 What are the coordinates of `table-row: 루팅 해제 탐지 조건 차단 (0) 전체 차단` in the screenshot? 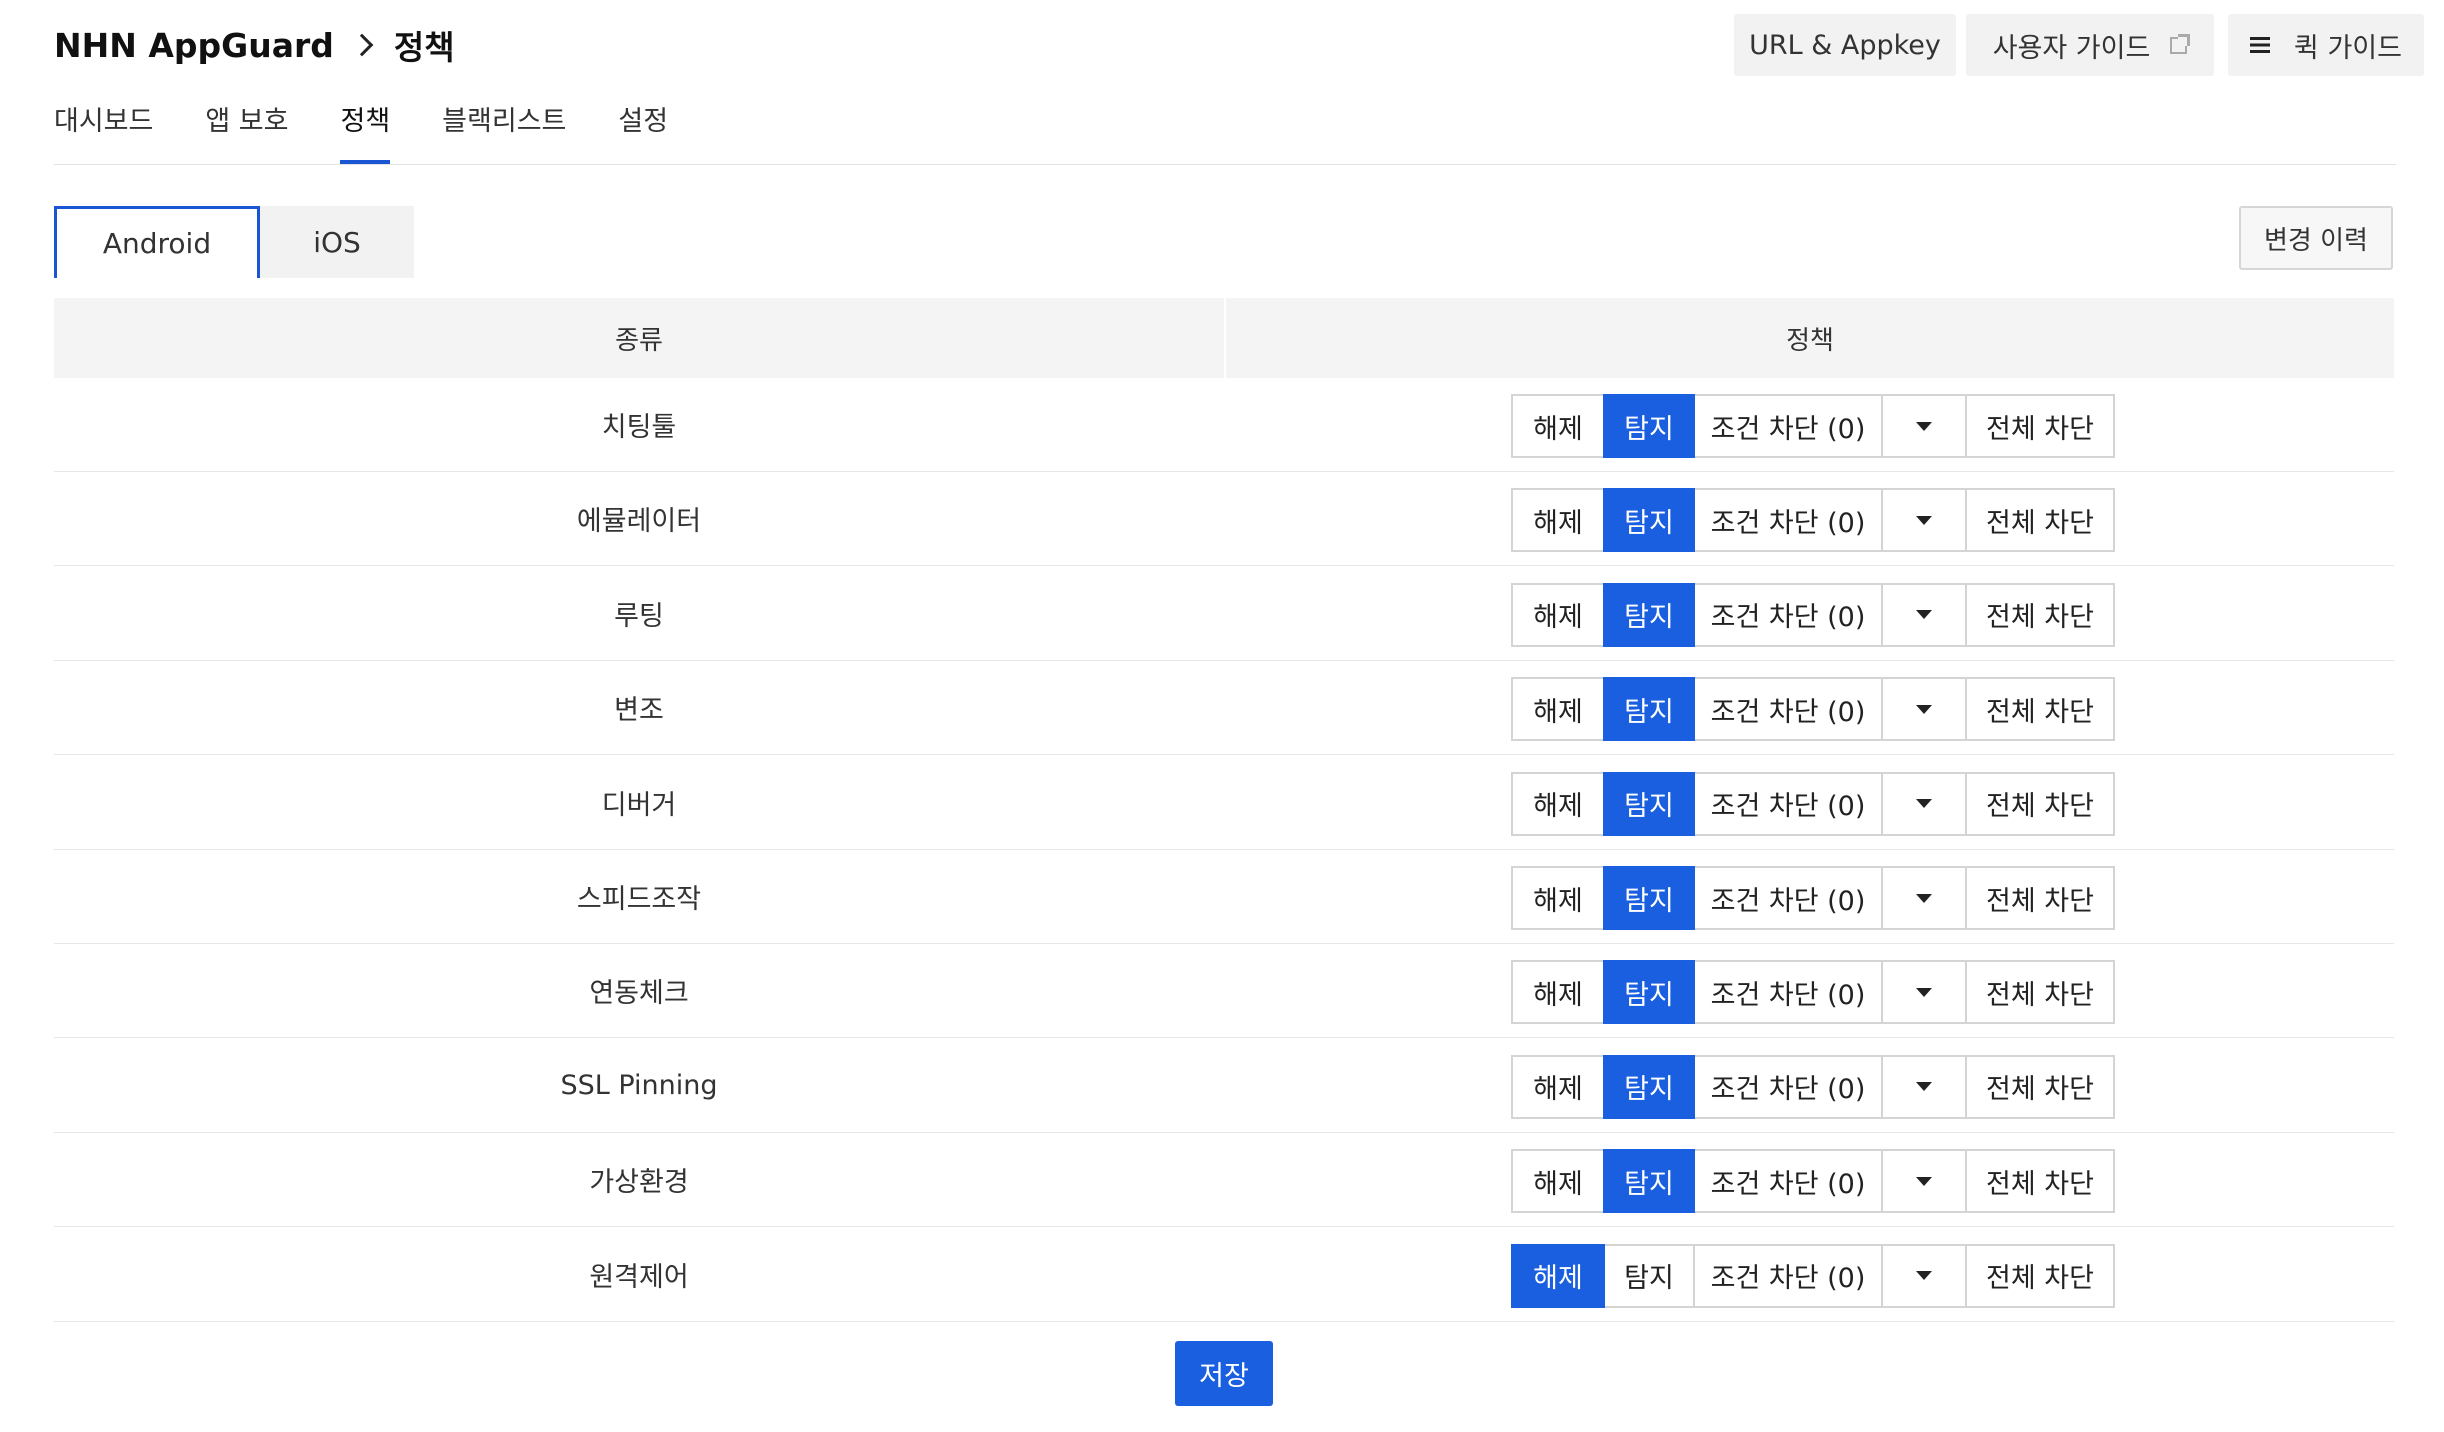 It's located at (1224, 614).